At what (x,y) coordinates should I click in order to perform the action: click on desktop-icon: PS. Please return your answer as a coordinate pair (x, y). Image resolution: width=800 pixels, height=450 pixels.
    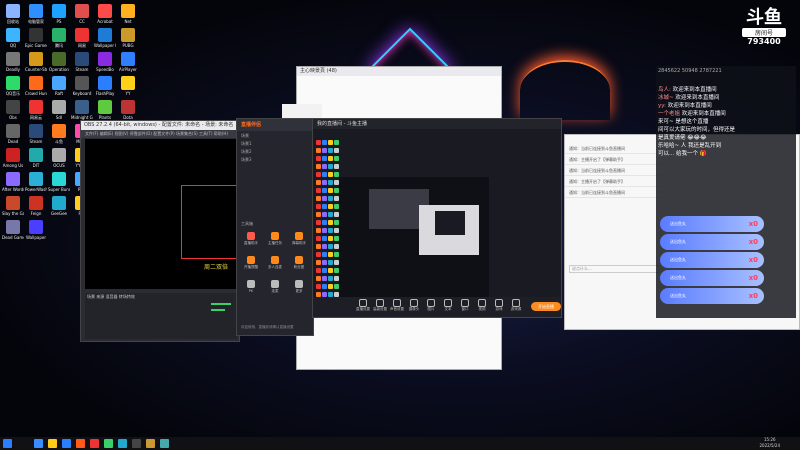
    Looking at the image, I should click on (59, 14).